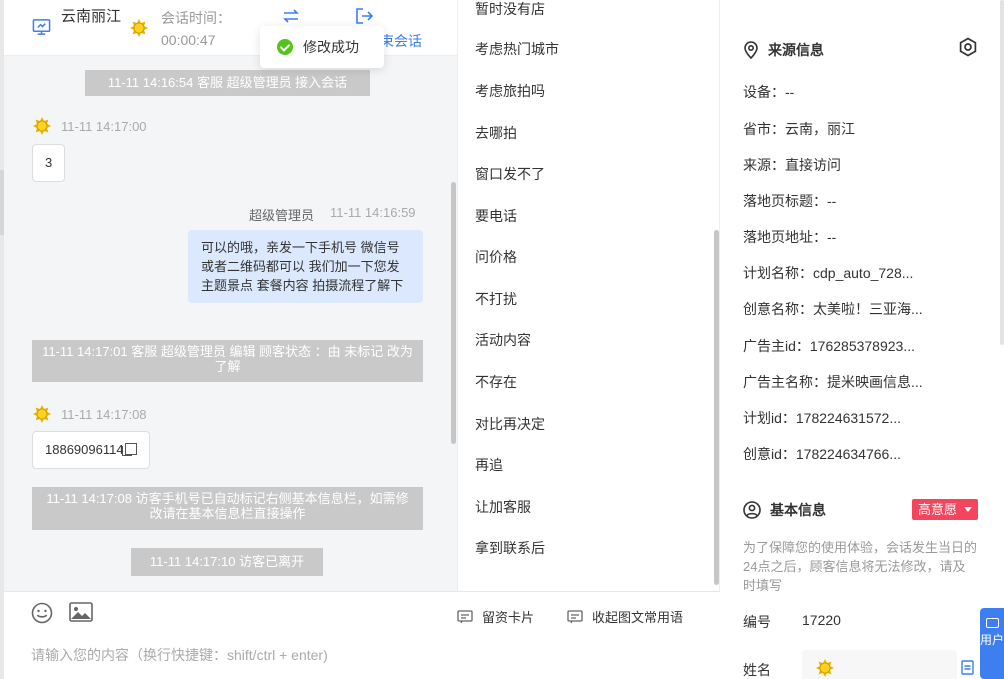 Image resolution: width=1004 pixels, height=679 pixels. What do you see at coordinates (716, 407) in the screenshot?
I see `phrases-scrollbar` at bounding box center [716, 407].